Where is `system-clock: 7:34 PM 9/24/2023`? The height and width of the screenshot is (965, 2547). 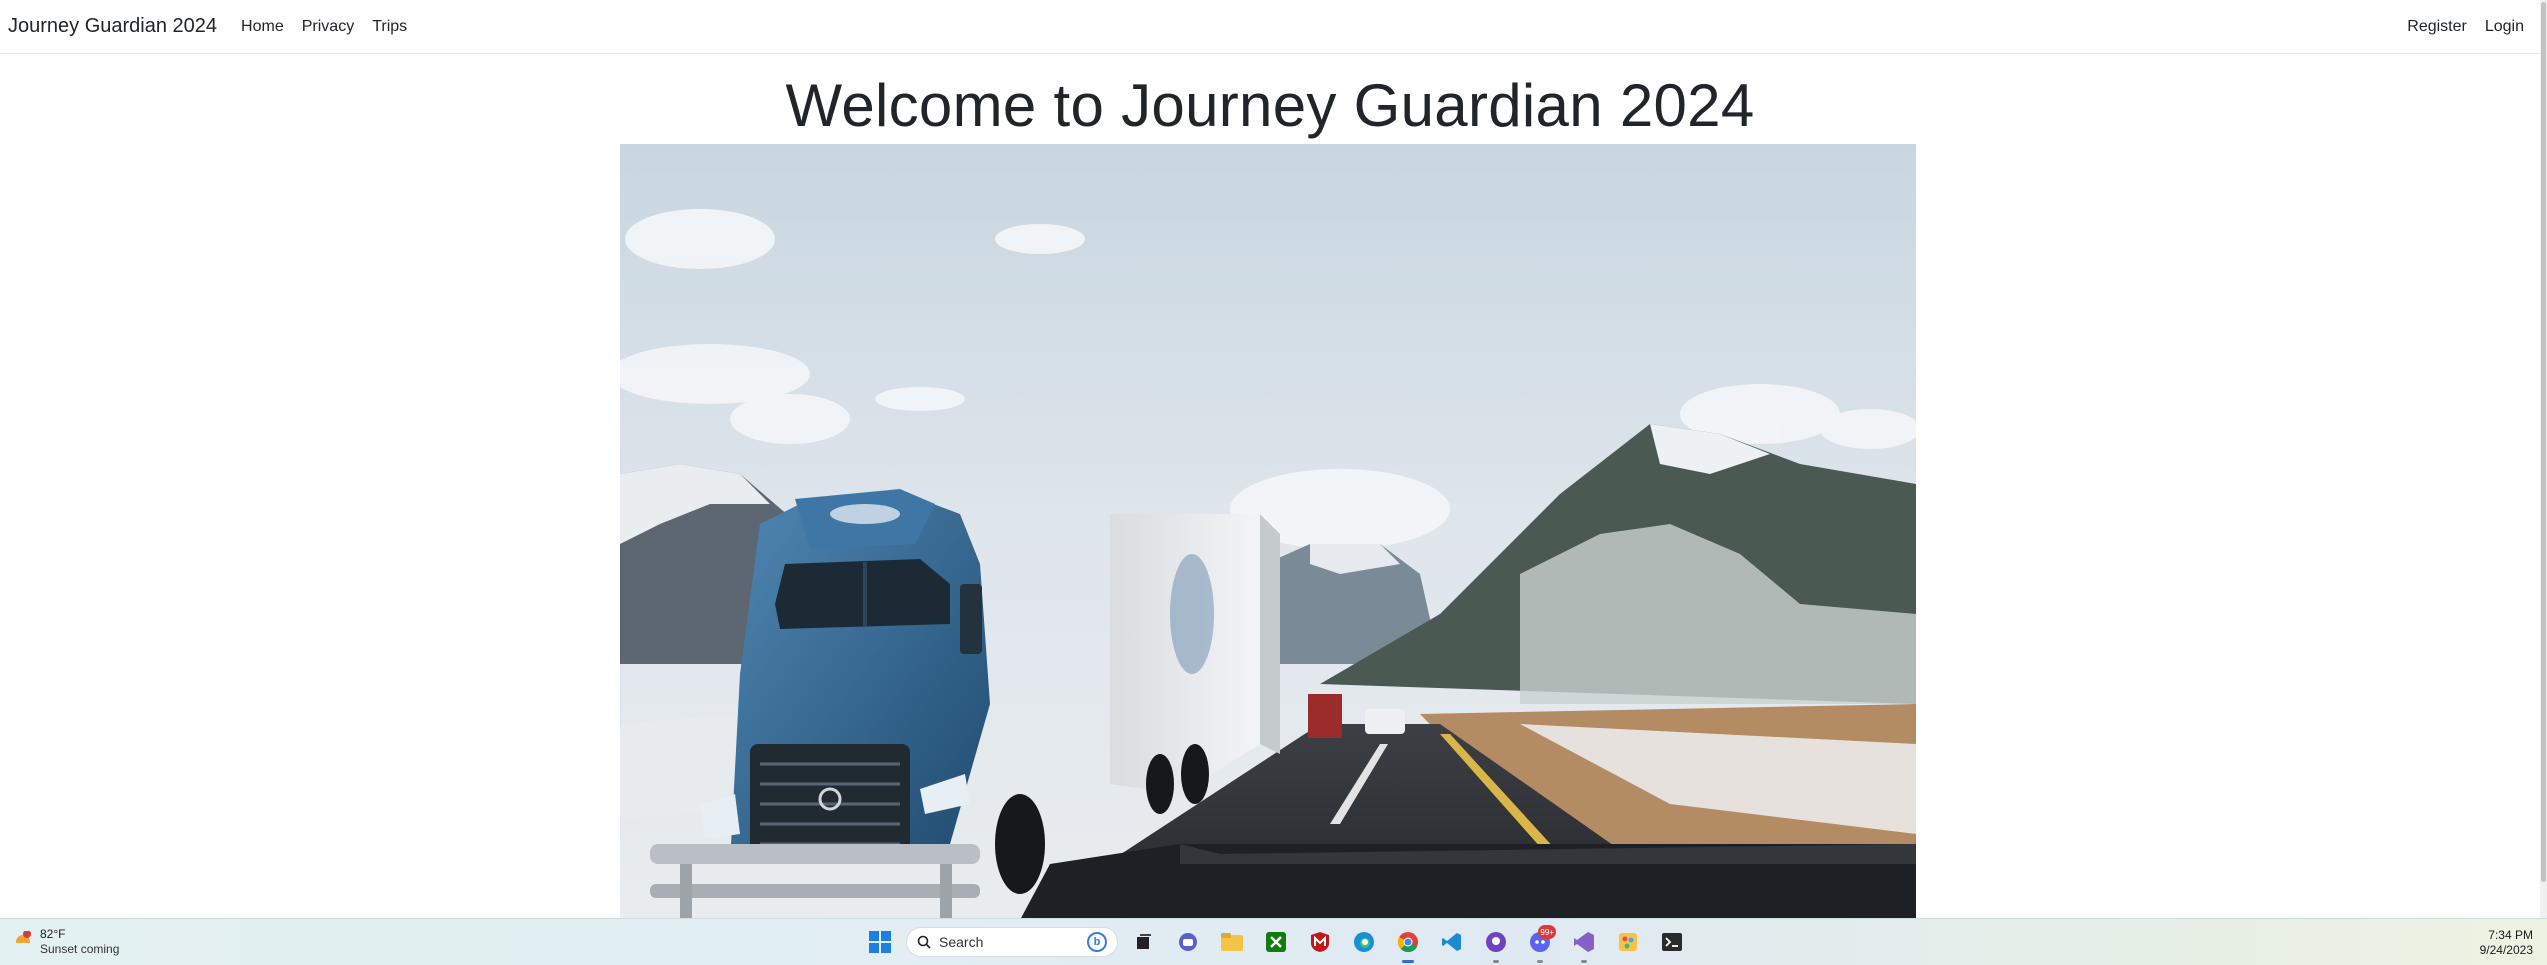 system-clock: 7:34 PM 9/24/2023 is located at coordinates (2506, 943).